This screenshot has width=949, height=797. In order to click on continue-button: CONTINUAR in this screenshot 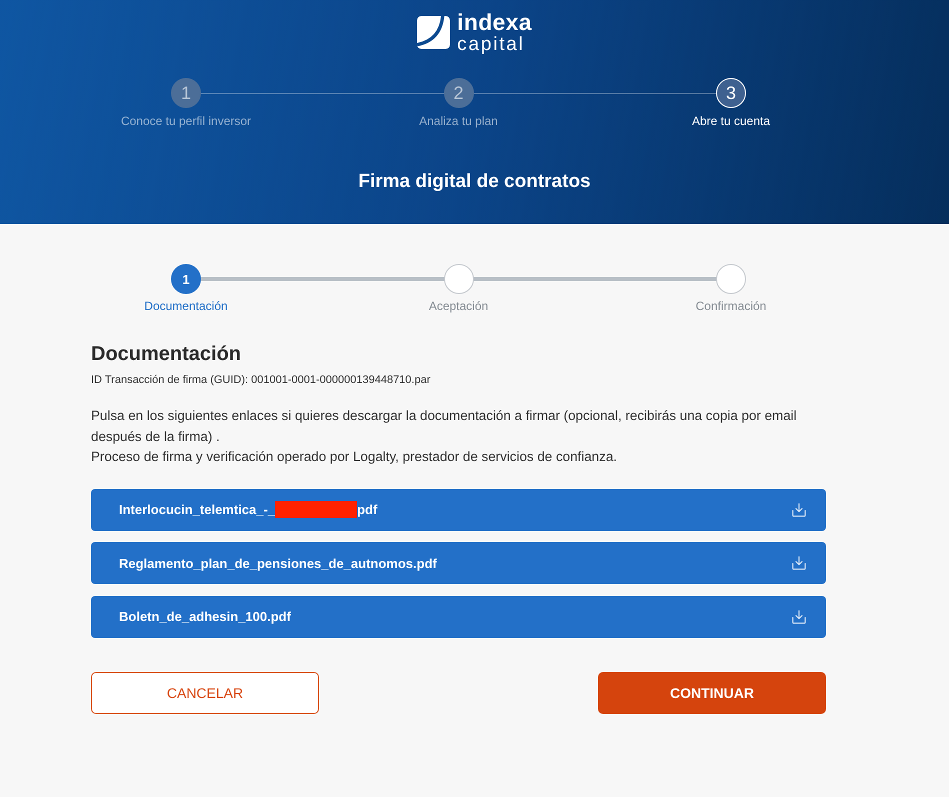, I will do `click(712, 693)`.